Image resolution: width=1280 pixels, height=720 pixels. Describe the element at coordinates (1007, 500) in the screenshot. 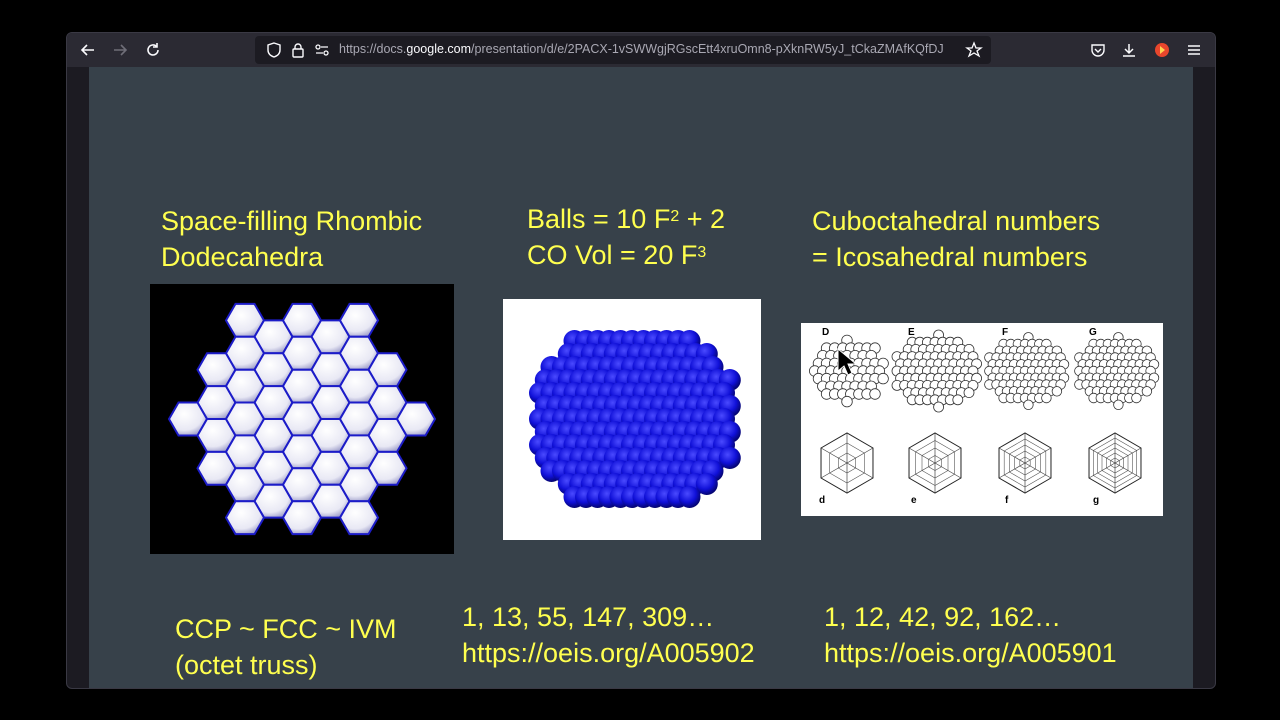

I see `figure-label-f: f` at that location.